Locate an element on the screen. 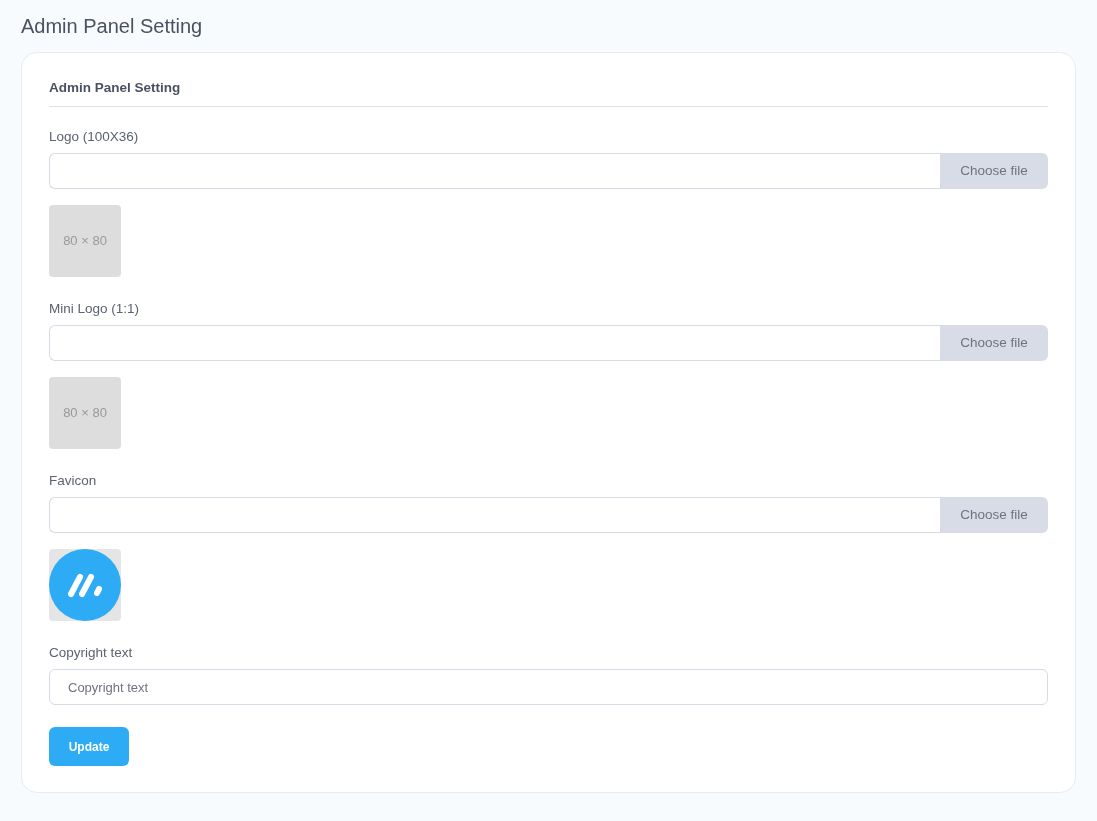 The image size is (1097, 821). card-title: Admin Panel Setting is located at coordinates (115, 87).